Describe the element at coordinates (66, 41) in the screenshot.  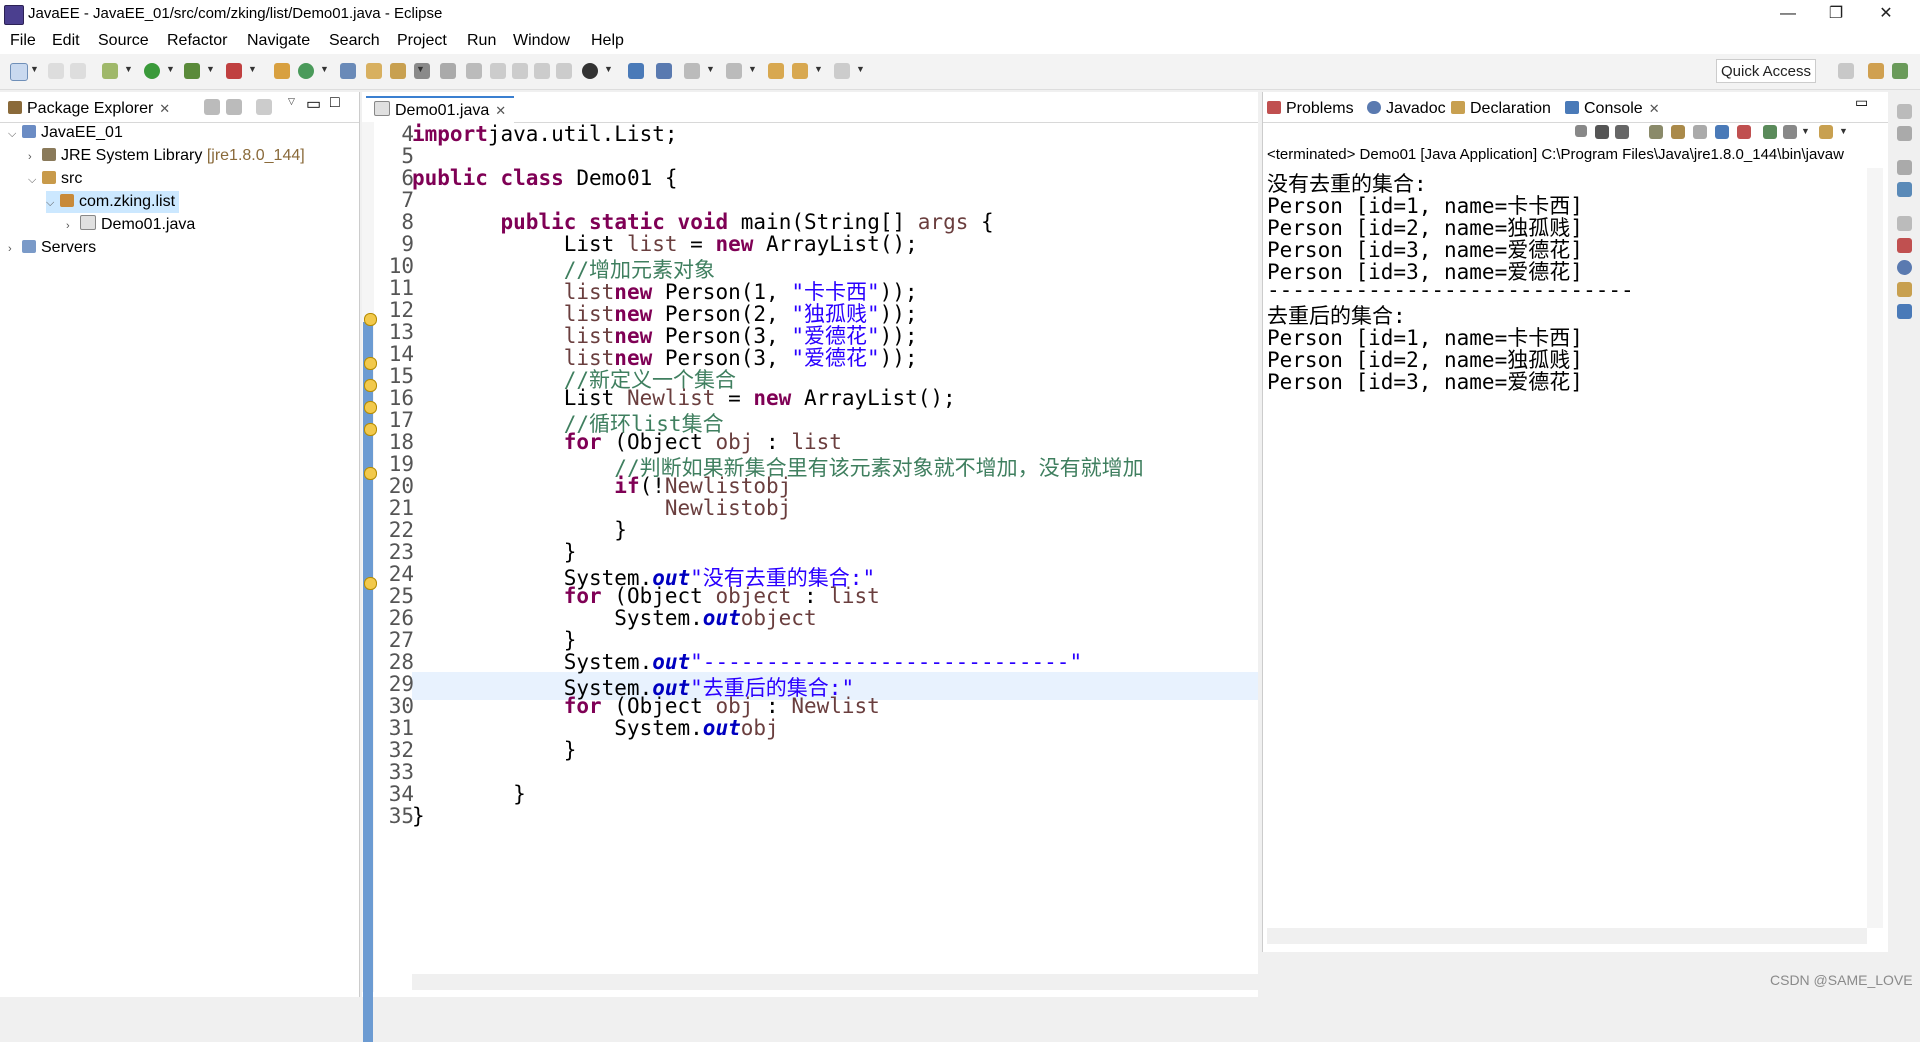
I see `menu-edit: Edit` at that location.